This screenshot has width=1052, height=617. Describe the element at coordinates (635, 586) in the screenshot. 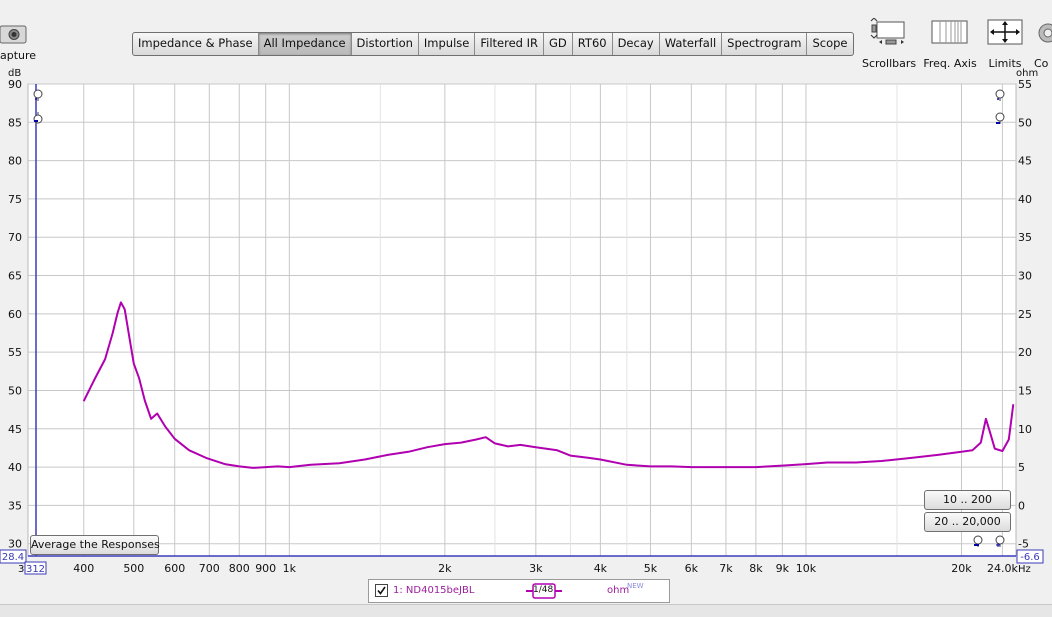

I see `legend-new-badge: NEW` at that location.